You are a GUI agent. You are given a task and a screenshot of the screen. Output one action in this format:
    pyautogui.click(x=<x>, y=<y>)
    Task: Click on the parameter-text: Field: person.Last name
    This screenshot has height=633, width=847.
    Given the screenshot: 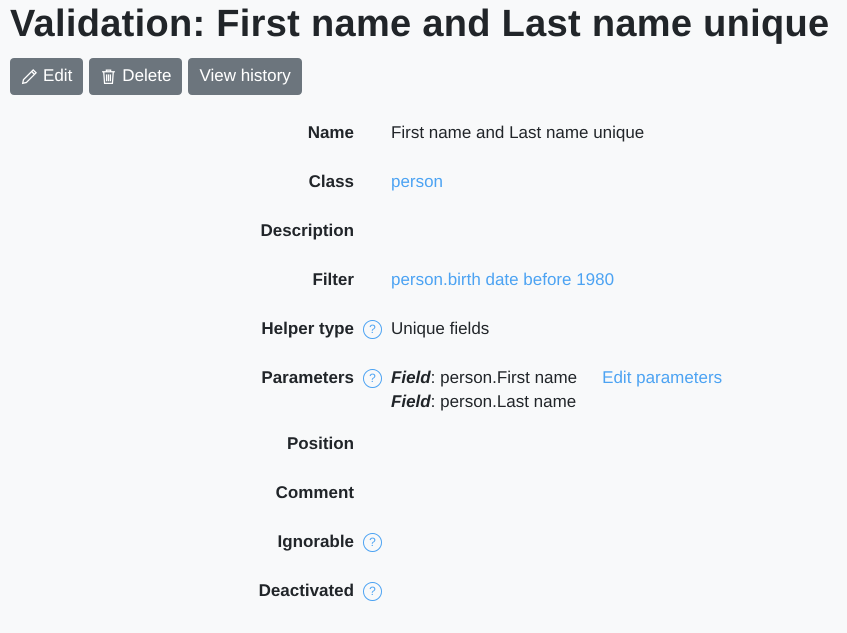 What is the action you would take?
    pyautogui.click(x=484, y=401)
    